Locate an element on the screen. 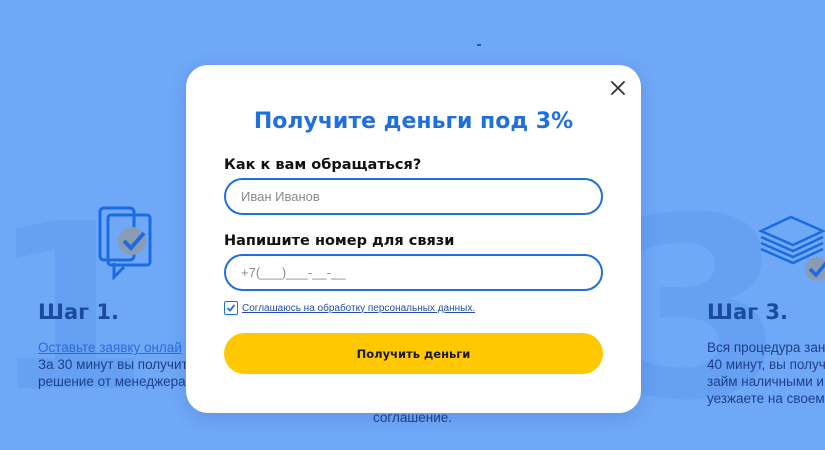 This screenshot has height=450, width=825. document-check-icon is located at coordinates (129, 246).